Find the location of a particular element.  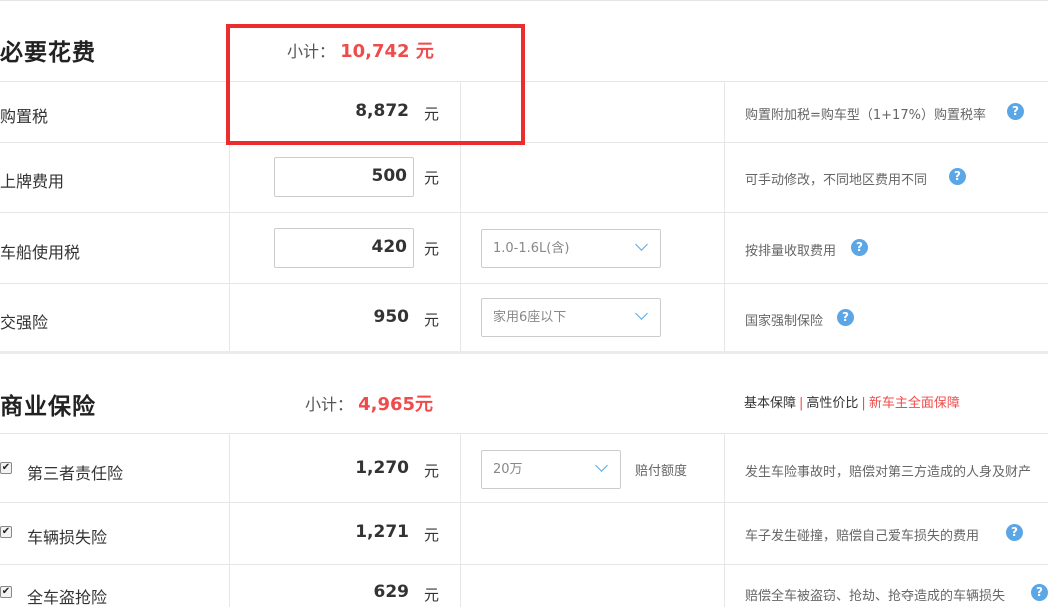

coverage-amount-select: 20万 is located at coordinates (551, 469).